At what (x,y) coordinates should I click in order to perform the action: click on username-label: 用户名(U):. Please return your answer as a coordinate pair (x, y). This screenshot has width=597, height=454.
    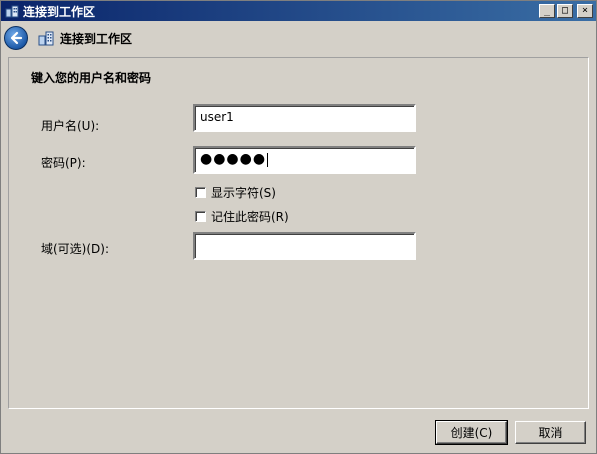
    Looking at the image, I should click on (70, 126).